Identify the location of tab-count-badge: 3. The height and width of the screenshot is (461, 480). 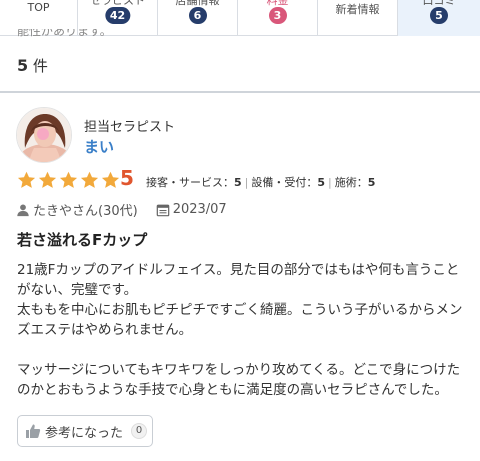
(277, 15).